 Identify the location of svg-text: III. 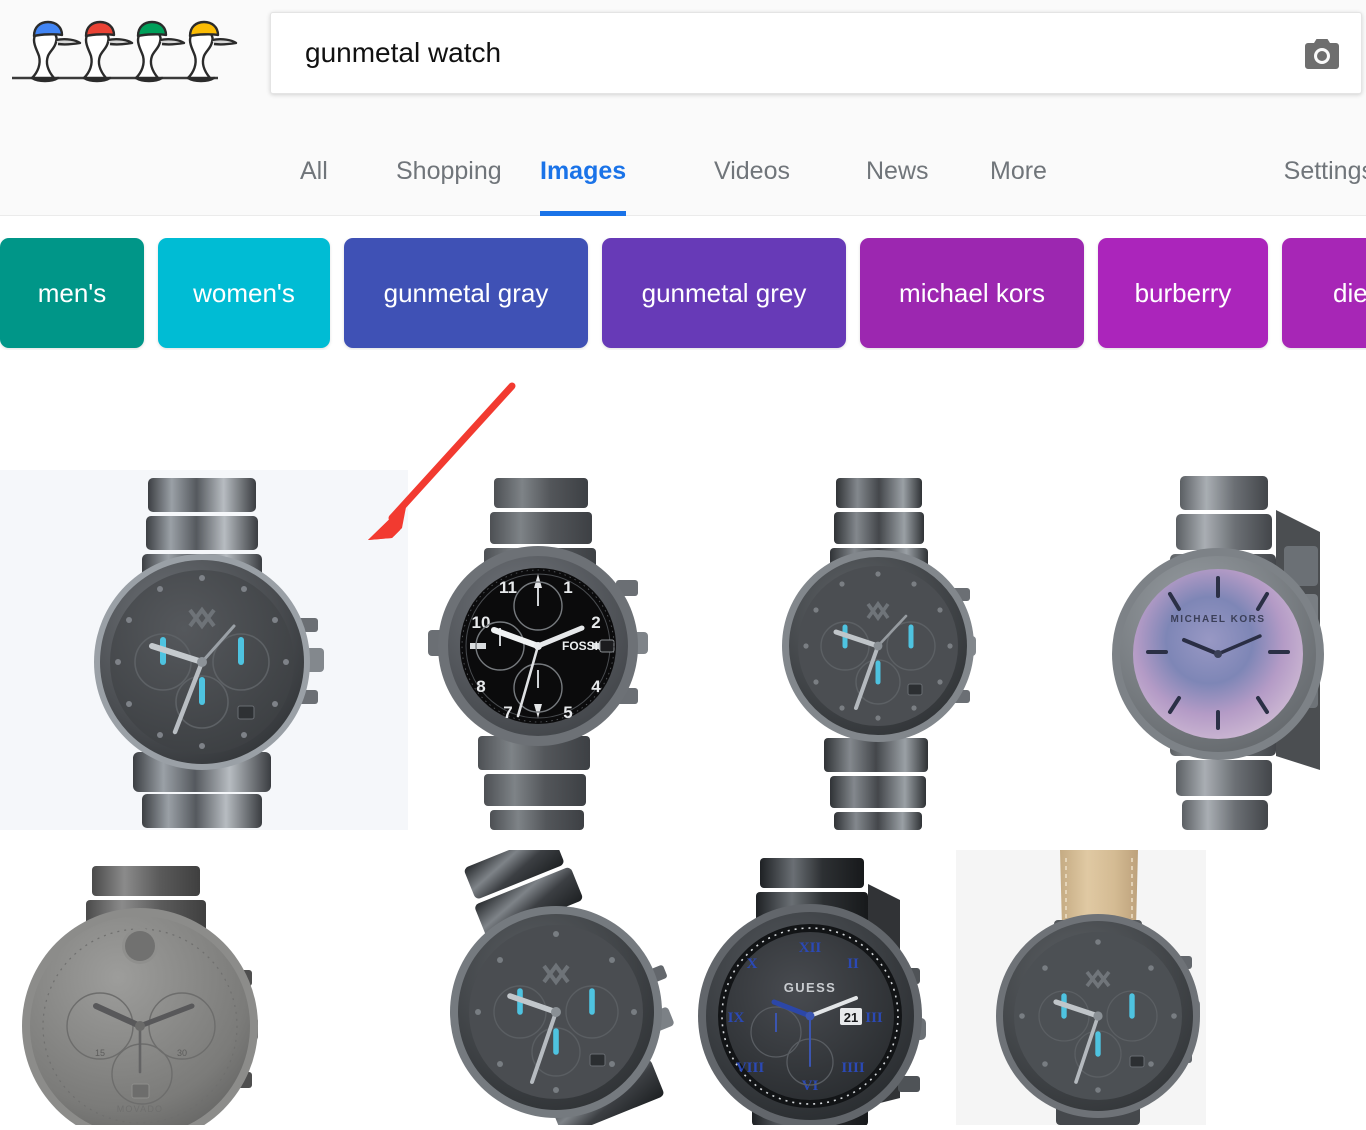
(874, 1018).